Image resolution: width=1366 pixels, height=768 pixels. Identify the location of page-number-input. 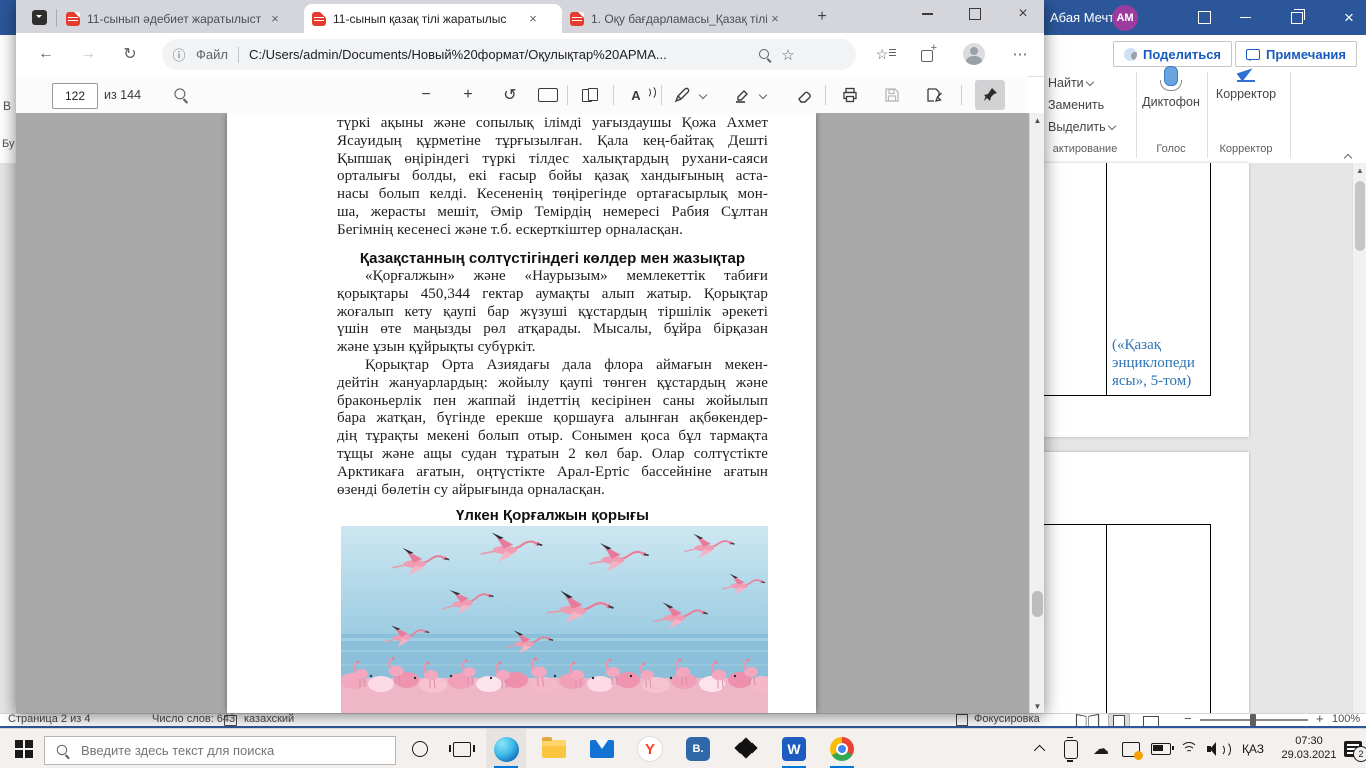
(75, 96).